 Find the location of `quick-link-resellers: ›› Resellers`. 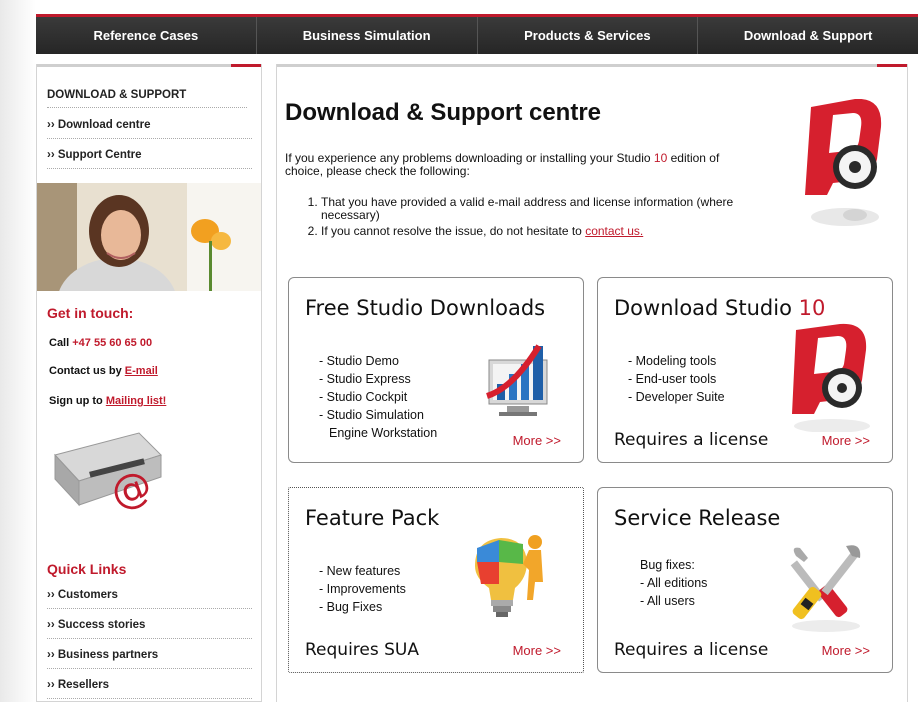

quick-link-resellers: ›› Resellers is located at coordinates (149, 689).